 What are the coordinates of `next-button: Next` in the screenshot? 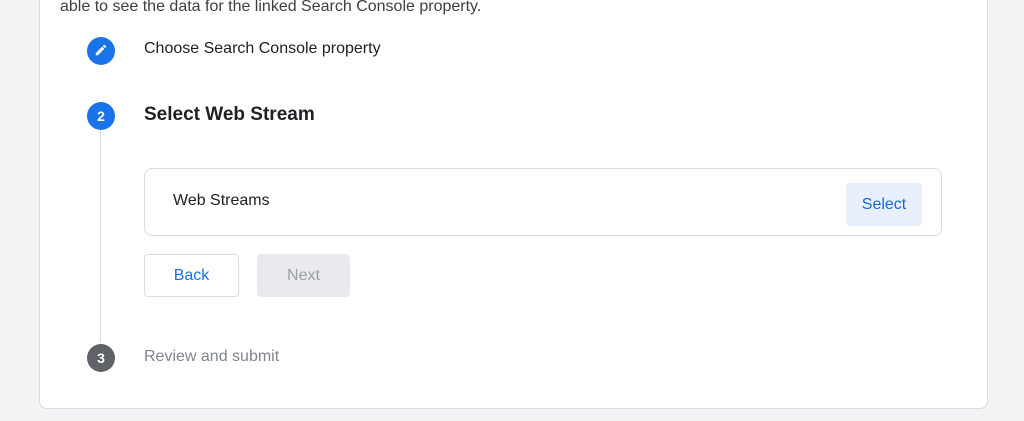 It's located at (303, 275).